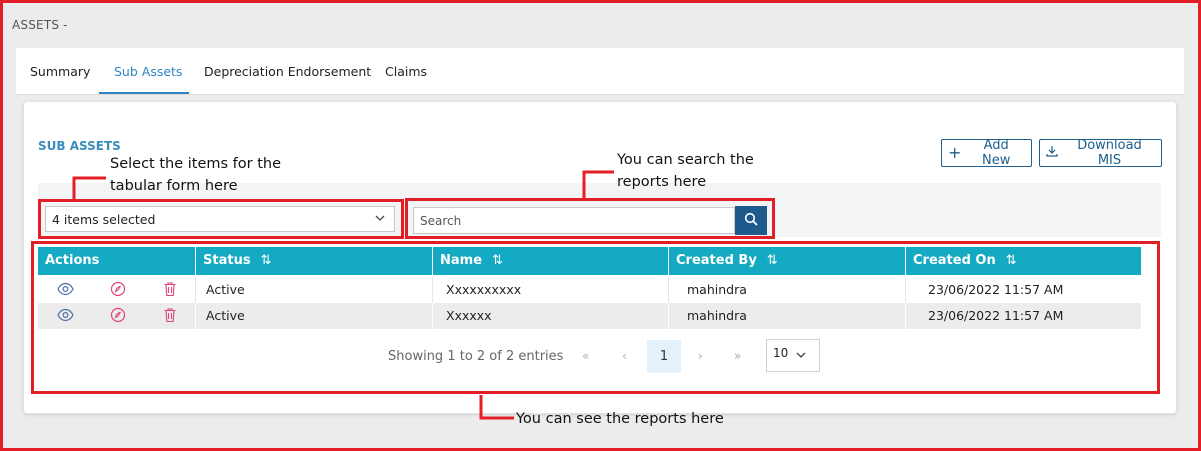 The height and width of the screenshot is (451, 1201). Describe the element at coordinates (40, 25) in the screenshot. I see `page-title: ASSETS -` at that location.